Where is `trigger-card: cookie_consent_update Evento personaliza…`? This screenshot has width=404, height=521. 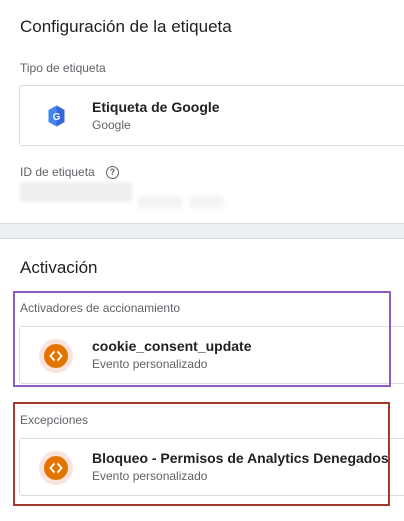
trigger-card: cookie_consent_update Evento personaliza… is located at coordinates (211, 355).